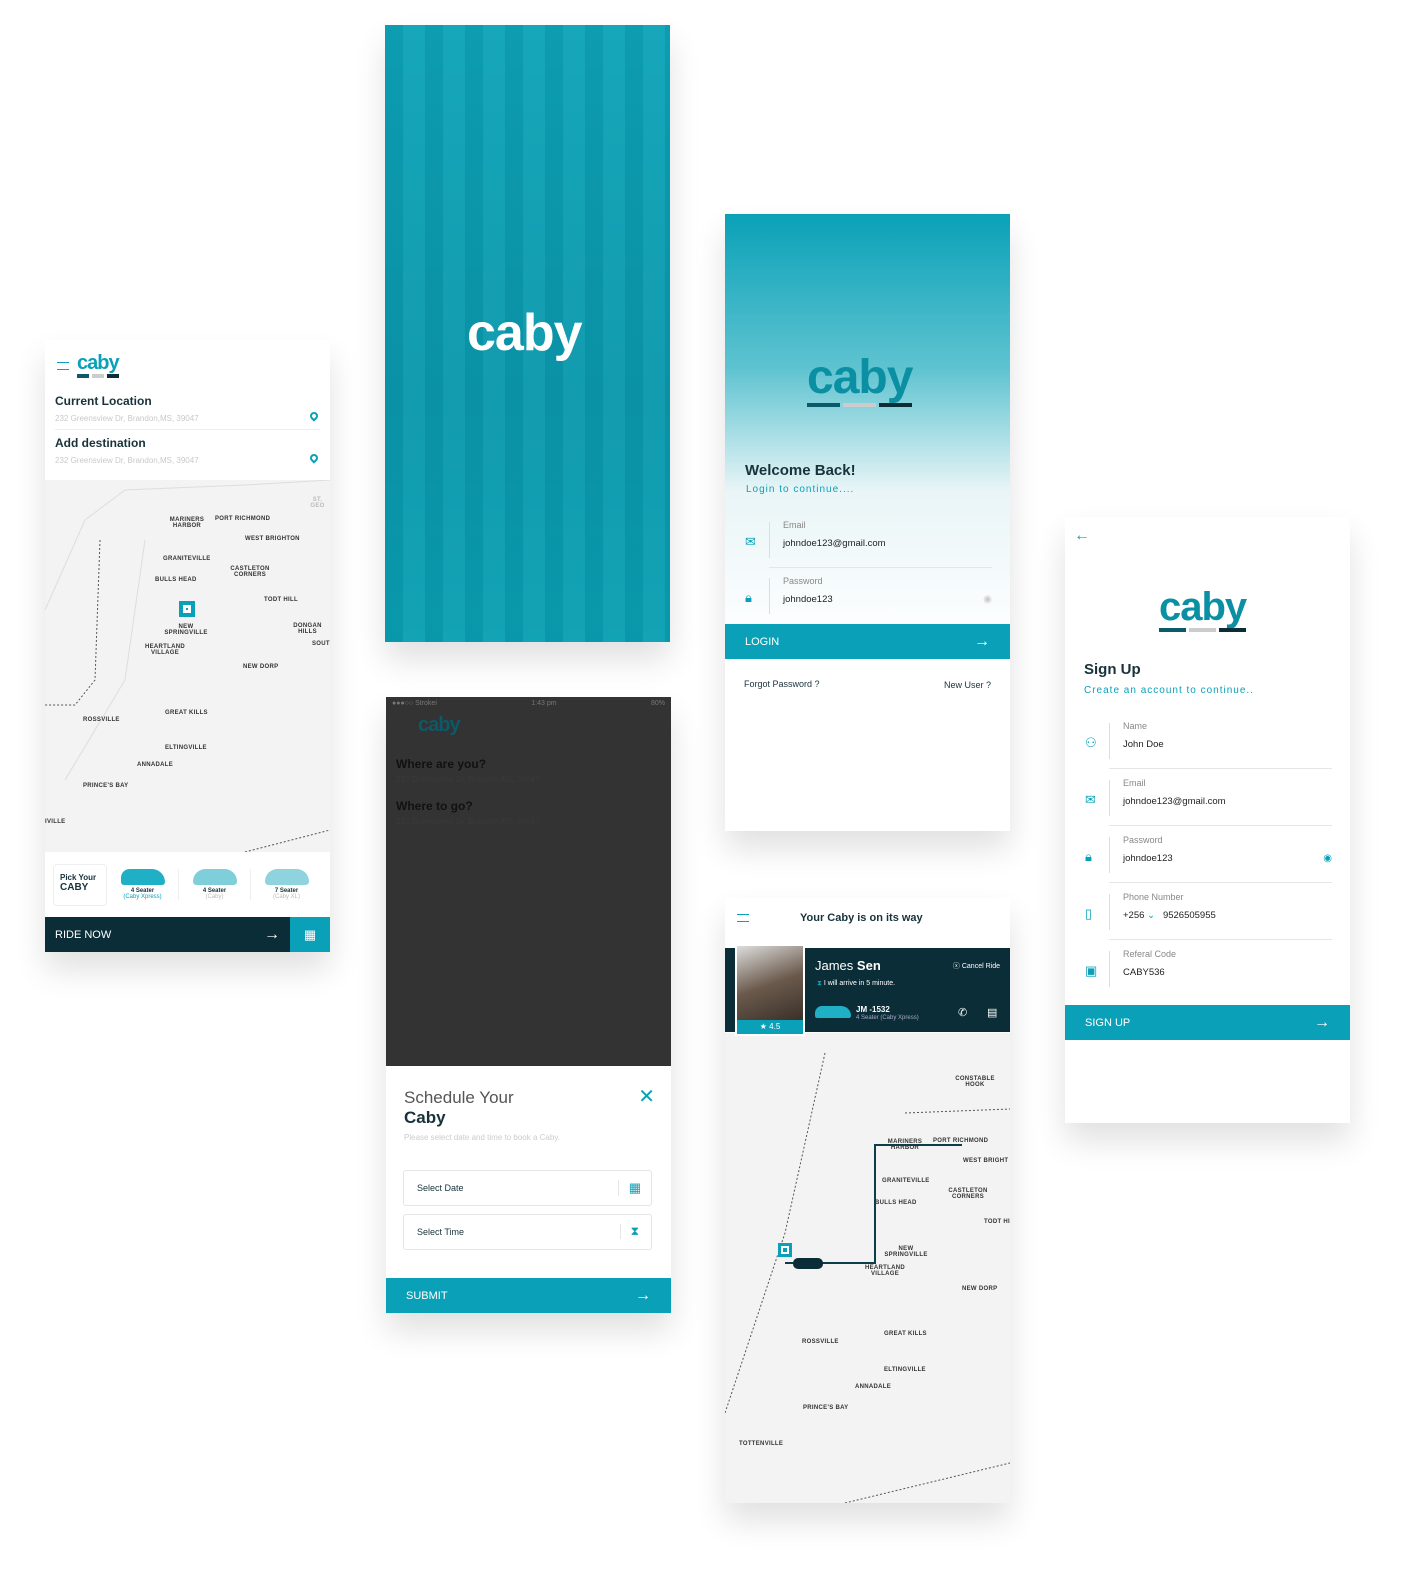 The image size is (1403, 1577). What do you see at coordinates (187, 523) in the screenshot?
I see `map-label: MARINERS HARBOR` at bounding box center [187, 523].